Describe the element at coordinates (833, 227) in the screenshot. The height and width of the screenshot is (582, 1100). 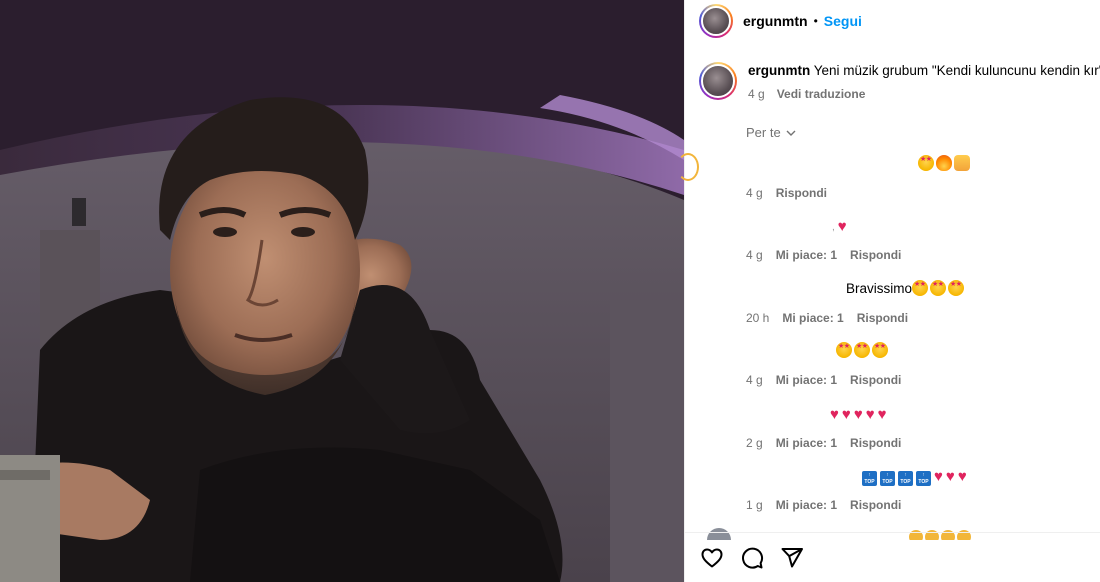
I see `comment-text-content: ,` at that location.